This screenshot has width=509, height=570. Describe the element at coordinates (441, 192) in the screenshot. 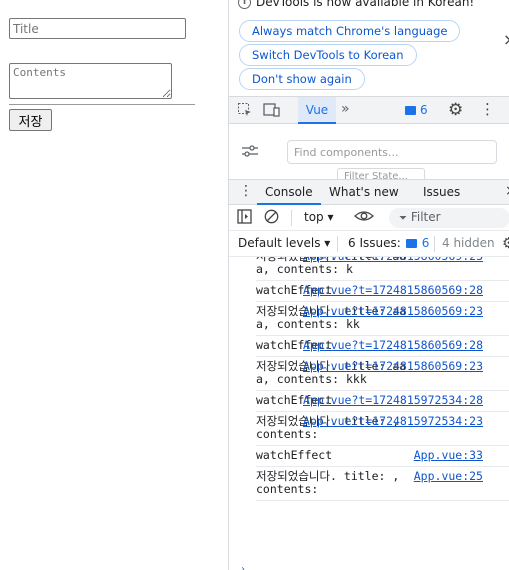

I see `tab-issues: Issues` at that location.